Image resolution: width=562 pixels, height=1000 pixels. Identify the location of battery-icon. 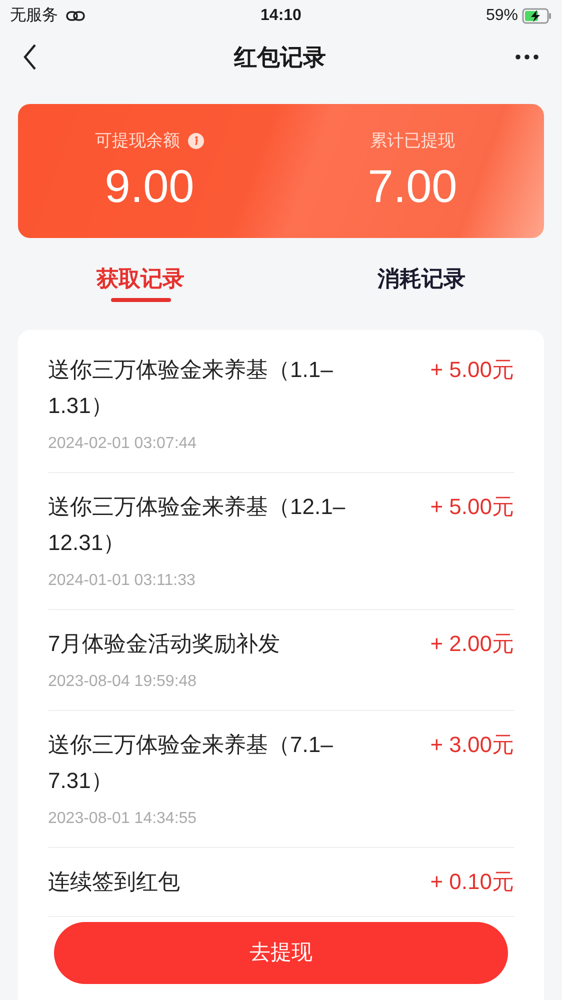
(537, 16).